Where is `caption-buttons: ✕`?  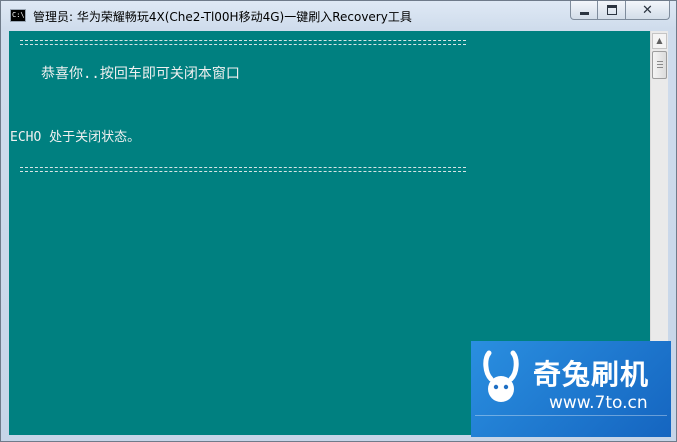 caption-buttons: ✕ is located at coordinates (620, 11).